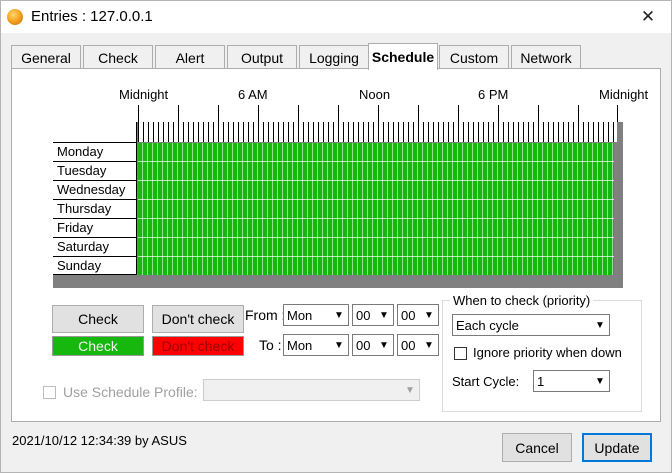 This screenshot has height=473, width=672. I want to click on tab-logging: Logging, so click(334, 57).